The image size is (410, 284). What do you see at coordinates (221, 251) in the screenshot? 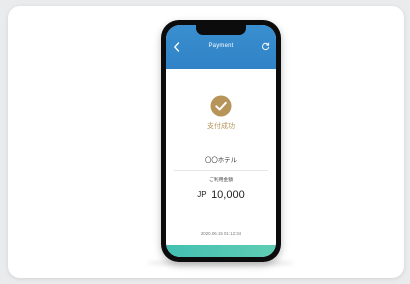
I see `app-footer-bar` at bounding box center [221, 251].